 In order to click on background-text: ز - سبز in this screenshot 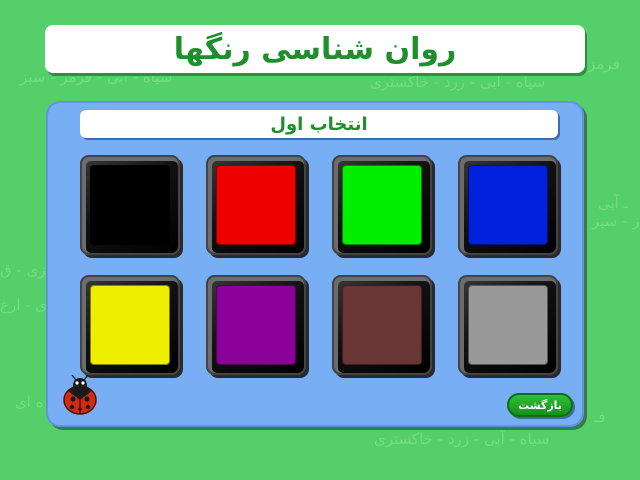, I will do `click(616, 221)`.